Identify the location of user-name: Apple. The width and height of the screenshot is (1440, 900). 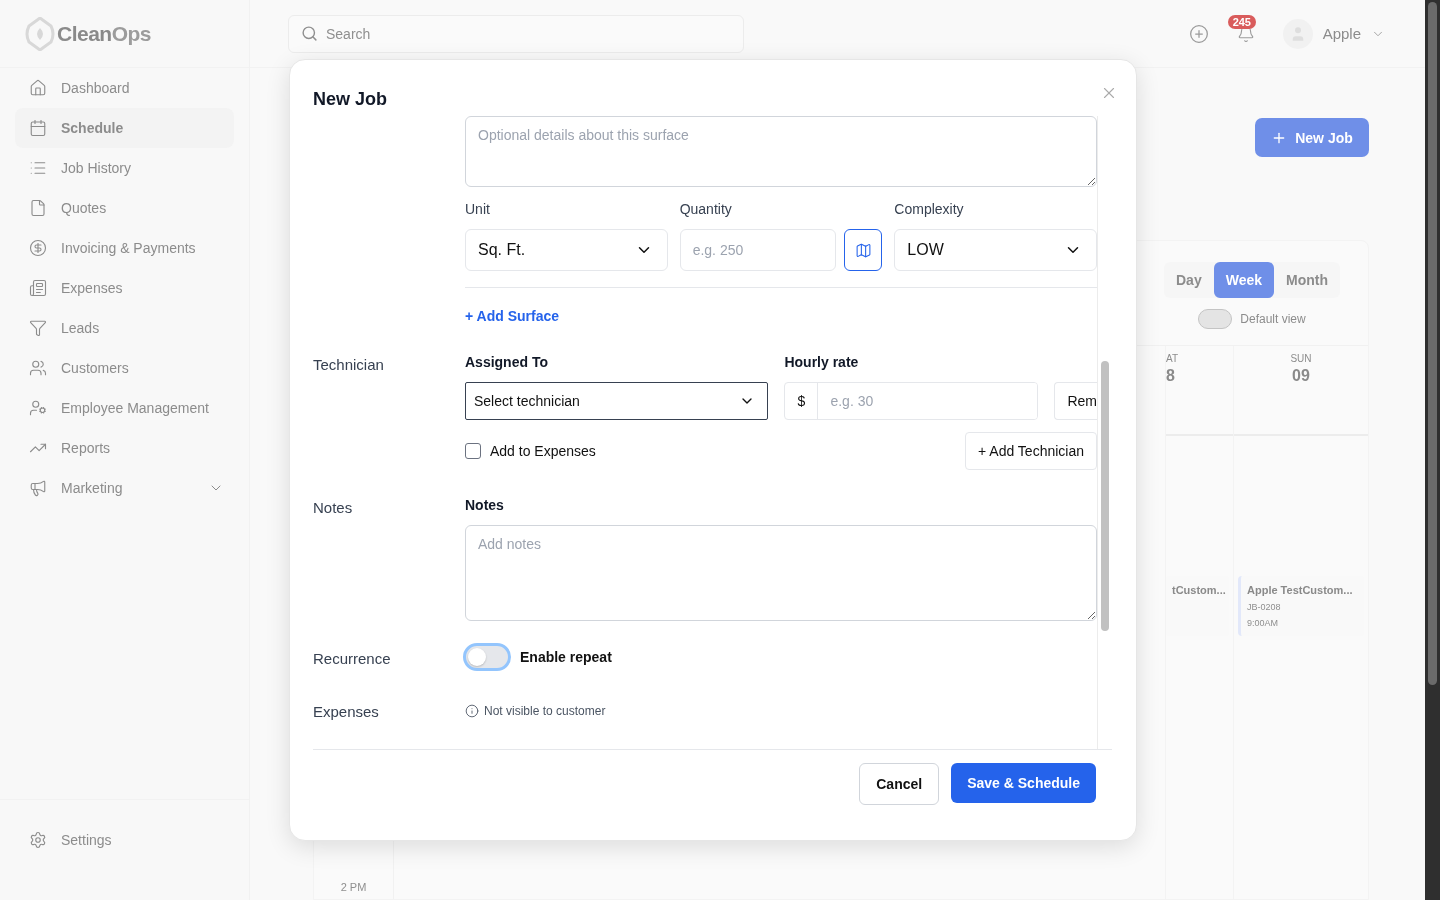
(1341, 33).